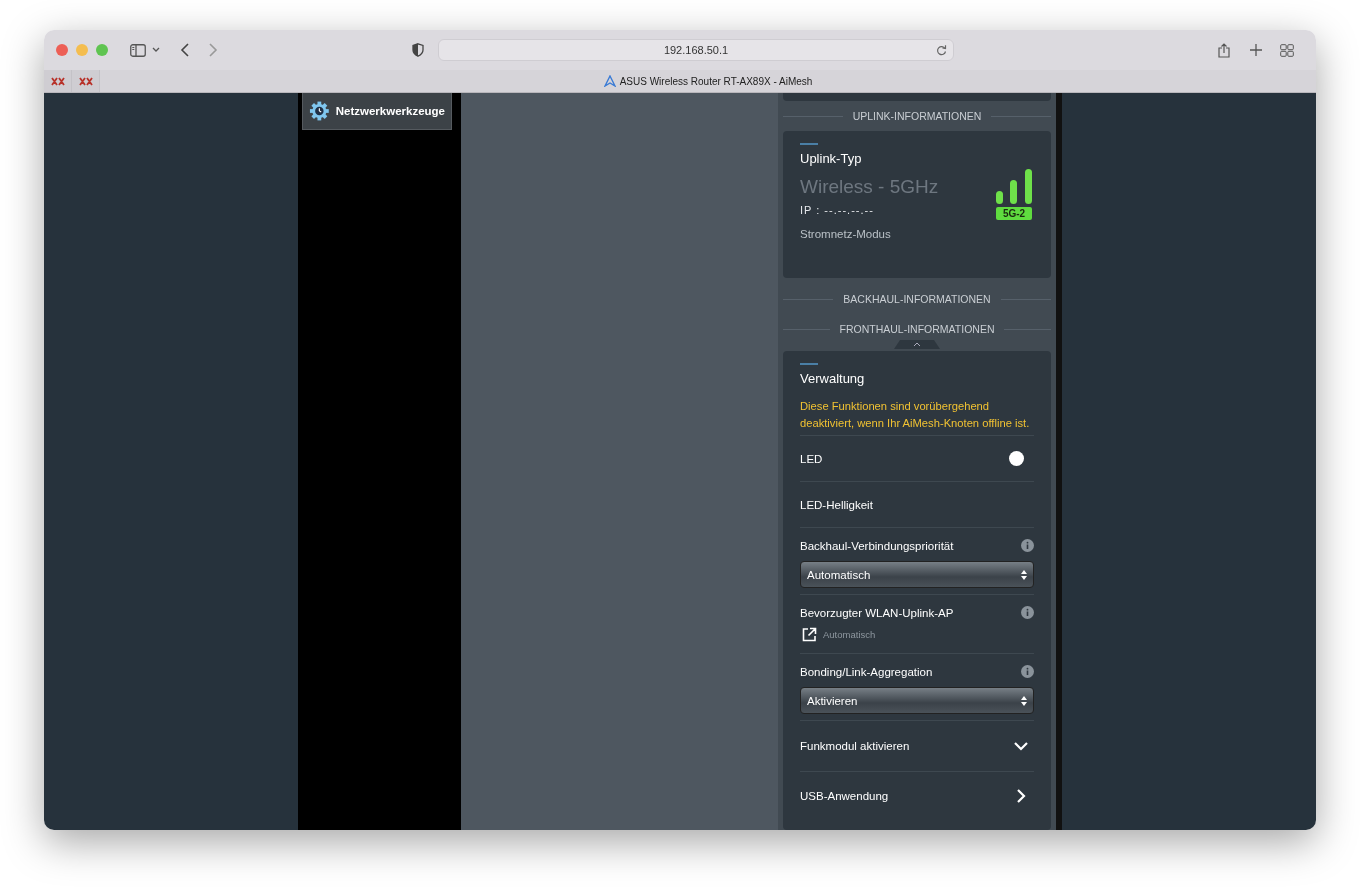 The image size is (1360, 889). I want to click on setting-label: LED, so click(811, 458).